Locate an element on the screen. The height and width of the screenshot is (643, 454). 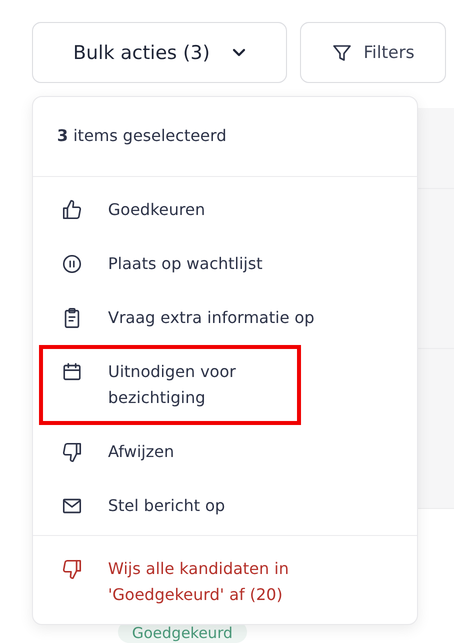
menu-item: Plaats op wachtlijst is located at coordinates (225, 264).